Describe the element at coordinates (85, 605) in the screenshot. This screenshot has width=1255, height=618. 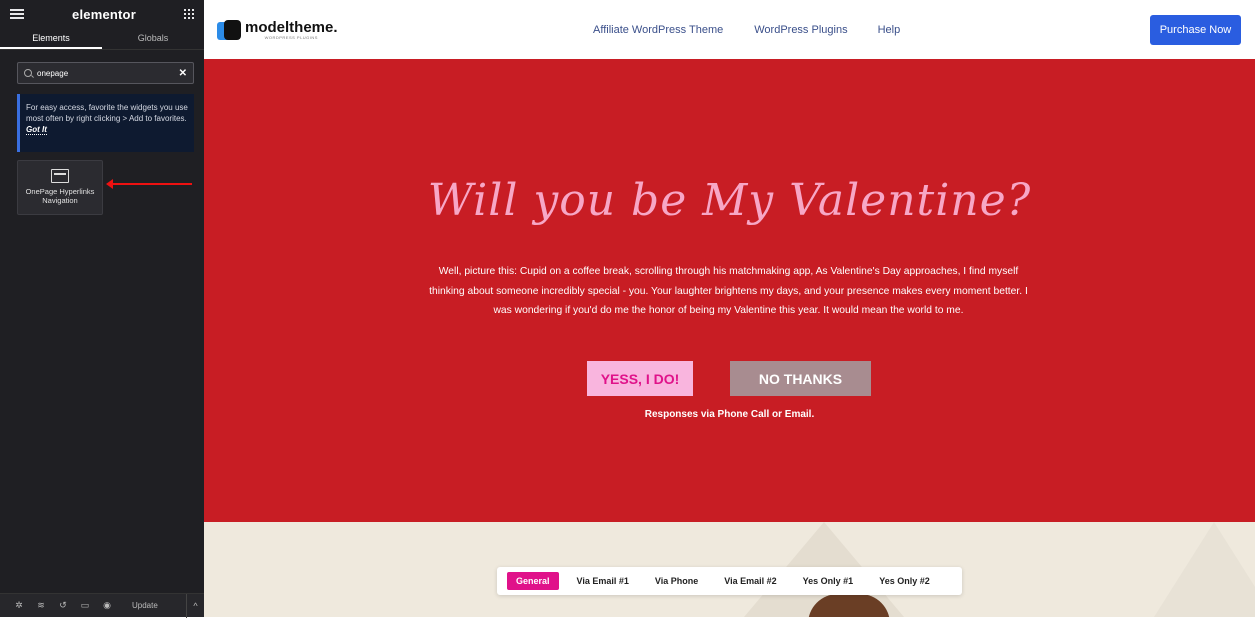
I see `responsive-icon: ▭` at that location.